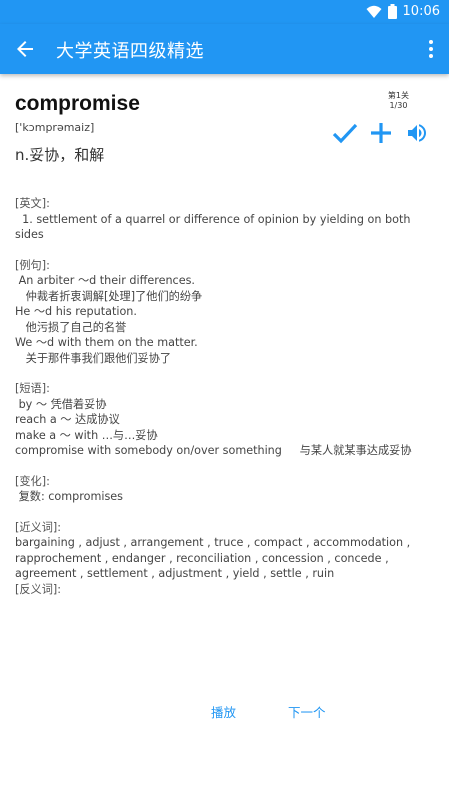 The width and height of the screenshot is (449, 800). I want to click on section-examples-header: [例句]:, so click(32, 265).